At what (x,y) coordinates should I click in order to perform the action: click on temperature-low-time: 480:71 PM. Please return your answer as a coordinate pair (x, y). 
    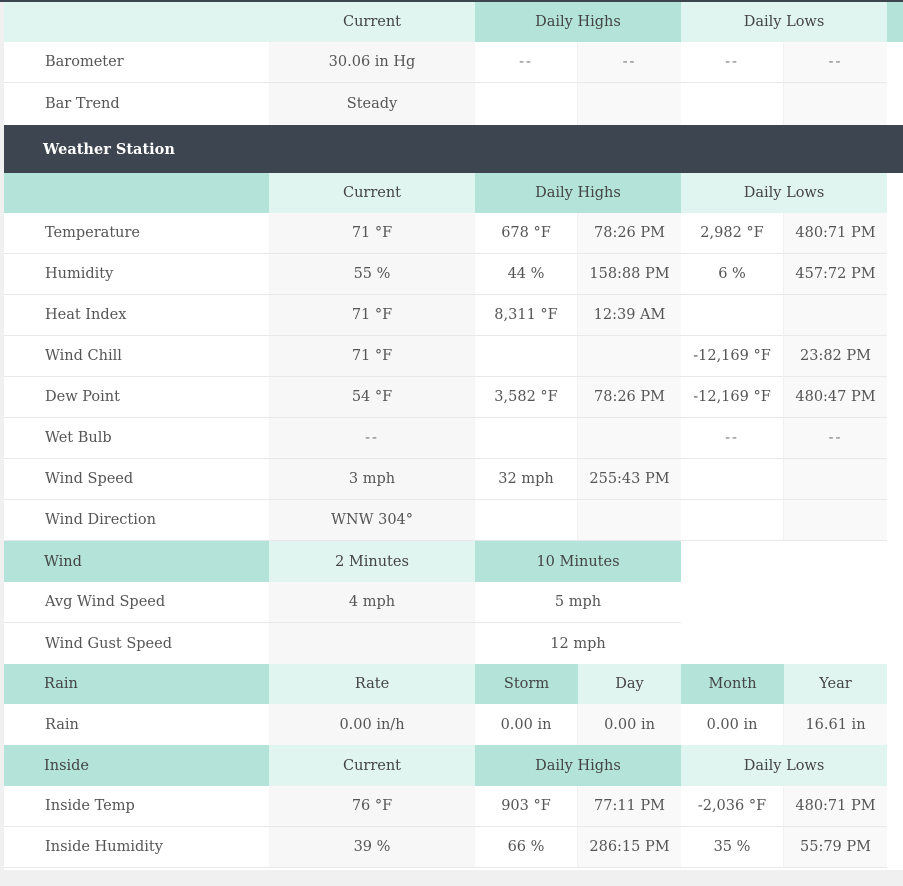
    Looking at the image, I should click on (835, 233).